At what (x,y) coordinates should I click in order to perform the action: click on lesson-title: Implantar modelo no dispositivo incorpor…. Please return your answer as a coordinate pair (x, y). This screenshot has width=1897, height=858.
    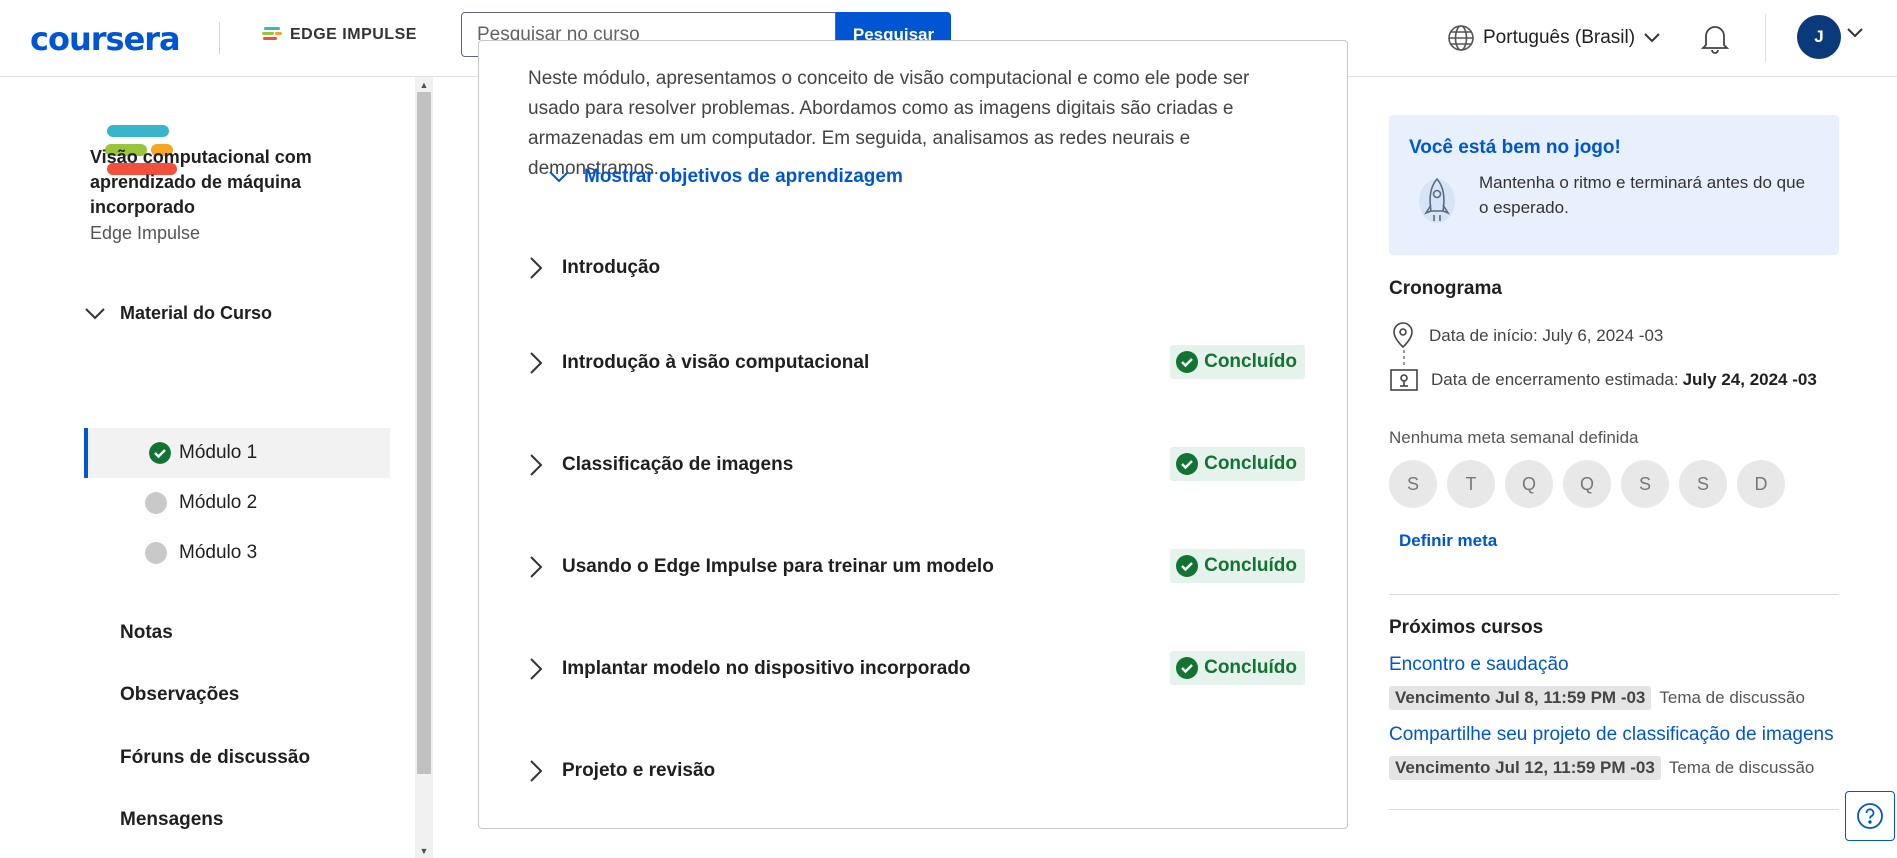
    Looking at the image, I should click on (766, 668).